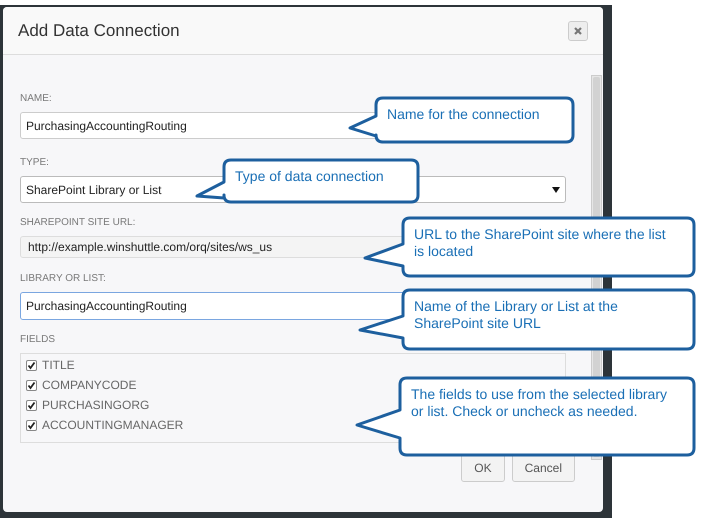 This screenshot has width=713, height=524. I want to click on field-label: SHAREPOINT SITE URL:, so click(78, 223).